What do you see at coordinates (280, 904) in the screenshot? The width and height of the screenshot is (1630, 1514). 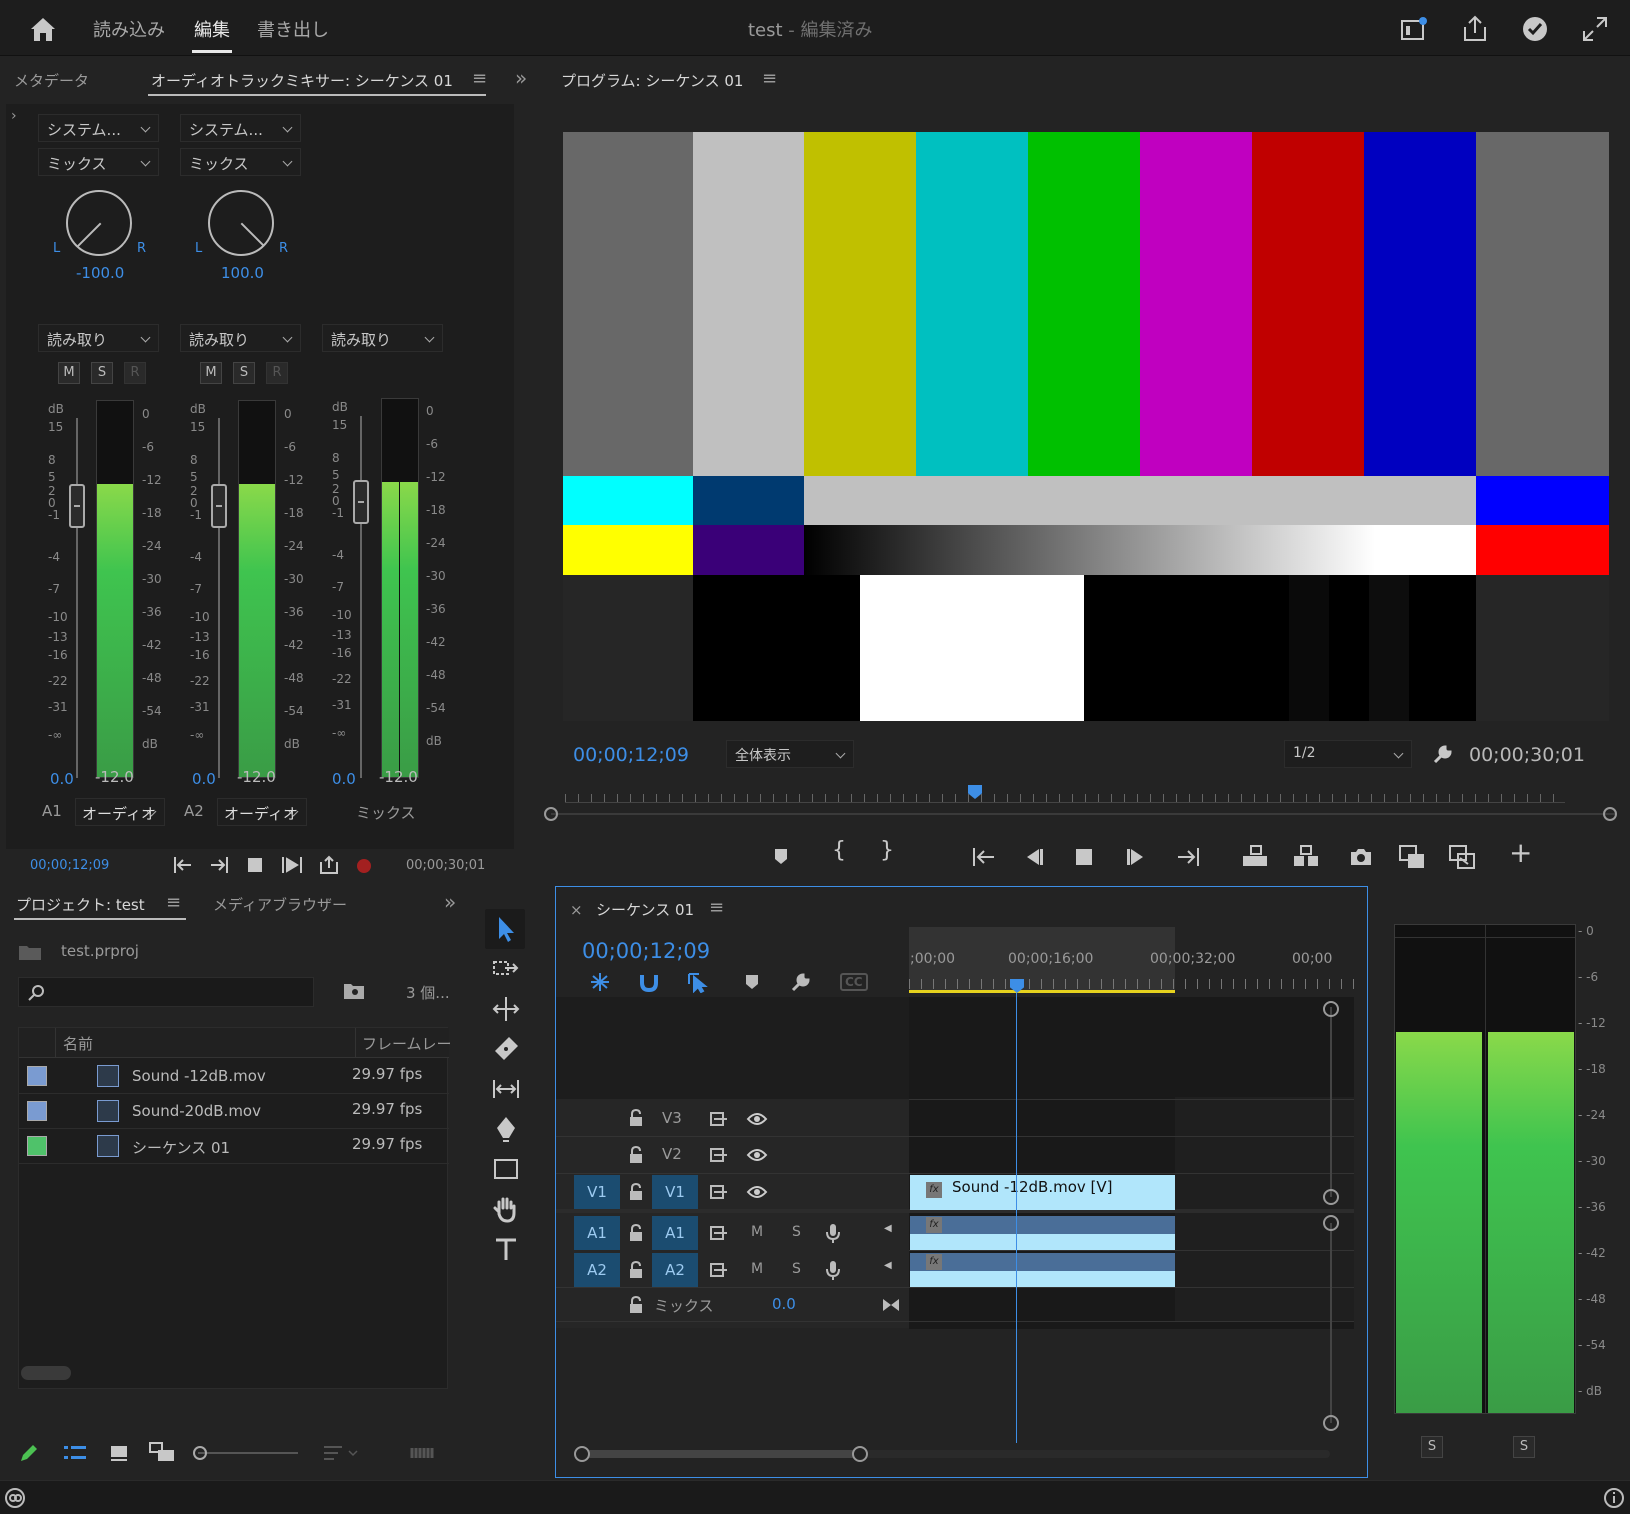 I see `tab-media-browser: メディアブラウザー` at bounding box center [280, 904].